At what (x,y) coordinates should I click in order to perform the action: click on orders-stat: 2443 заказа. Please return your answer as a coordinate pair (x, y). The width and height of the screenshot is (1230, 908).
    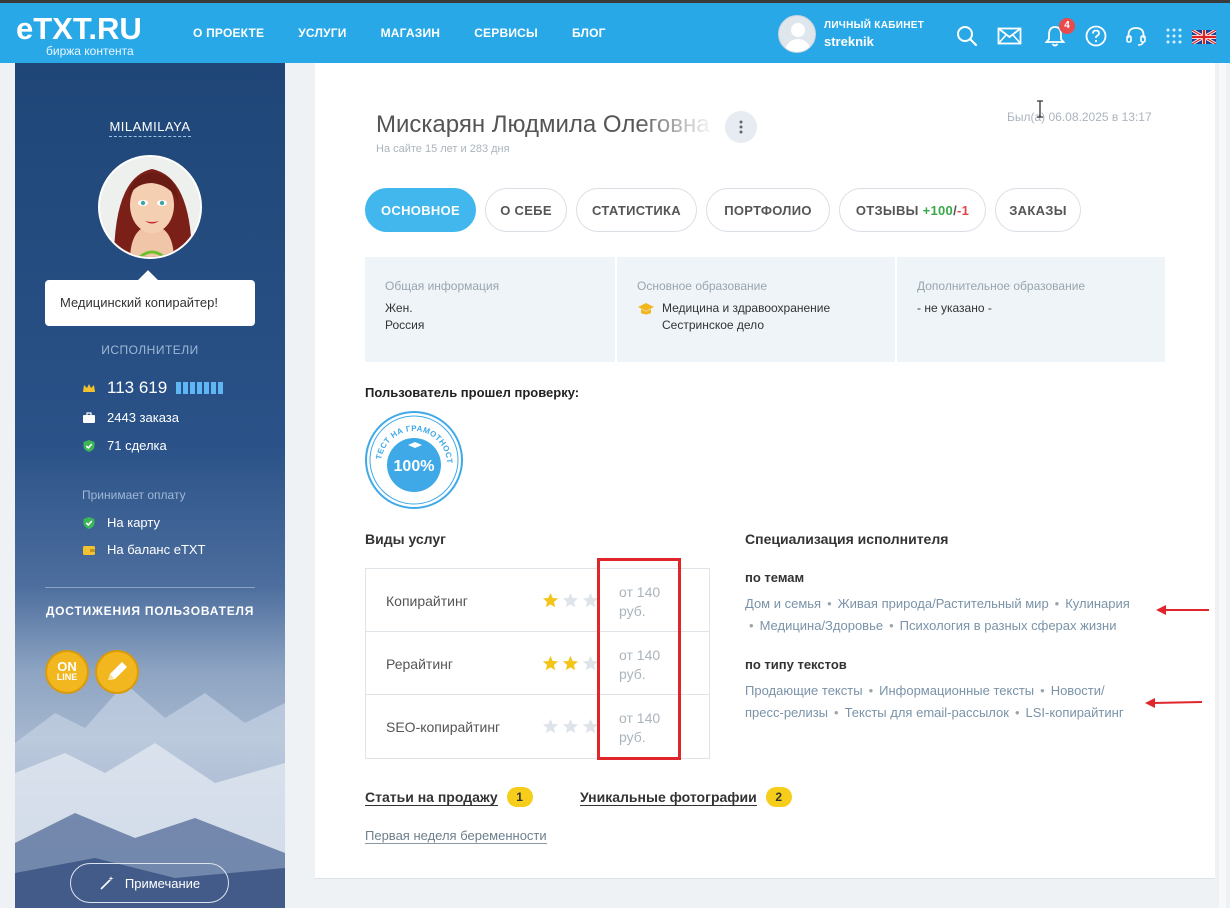
    Looking at the image, I should click on (130, 417).